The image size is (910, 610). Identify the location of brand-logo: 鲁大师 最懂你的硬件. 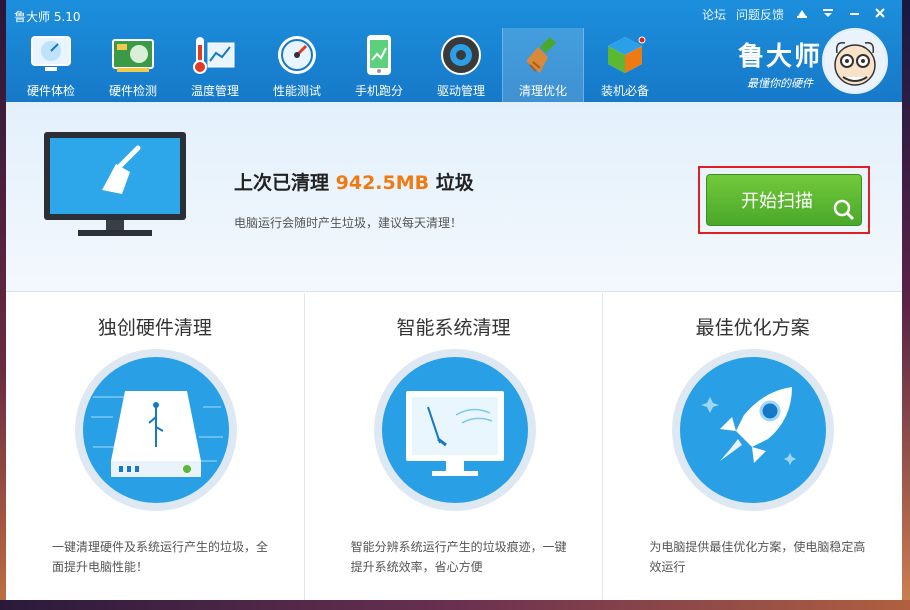
(780, 63).